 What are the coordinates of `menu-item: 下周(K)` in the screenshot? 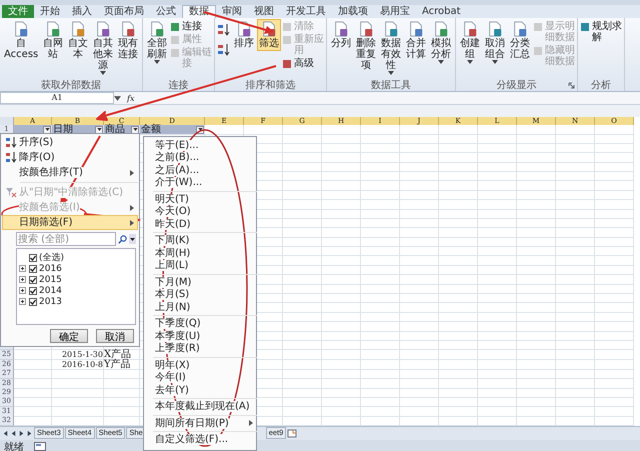 It's located at (172, 240).